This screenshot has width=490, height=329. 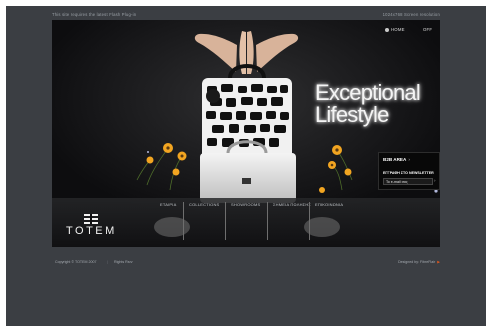 I want to click on credit-text: Designed by: FibreFlair, so click(x=417, y=262).